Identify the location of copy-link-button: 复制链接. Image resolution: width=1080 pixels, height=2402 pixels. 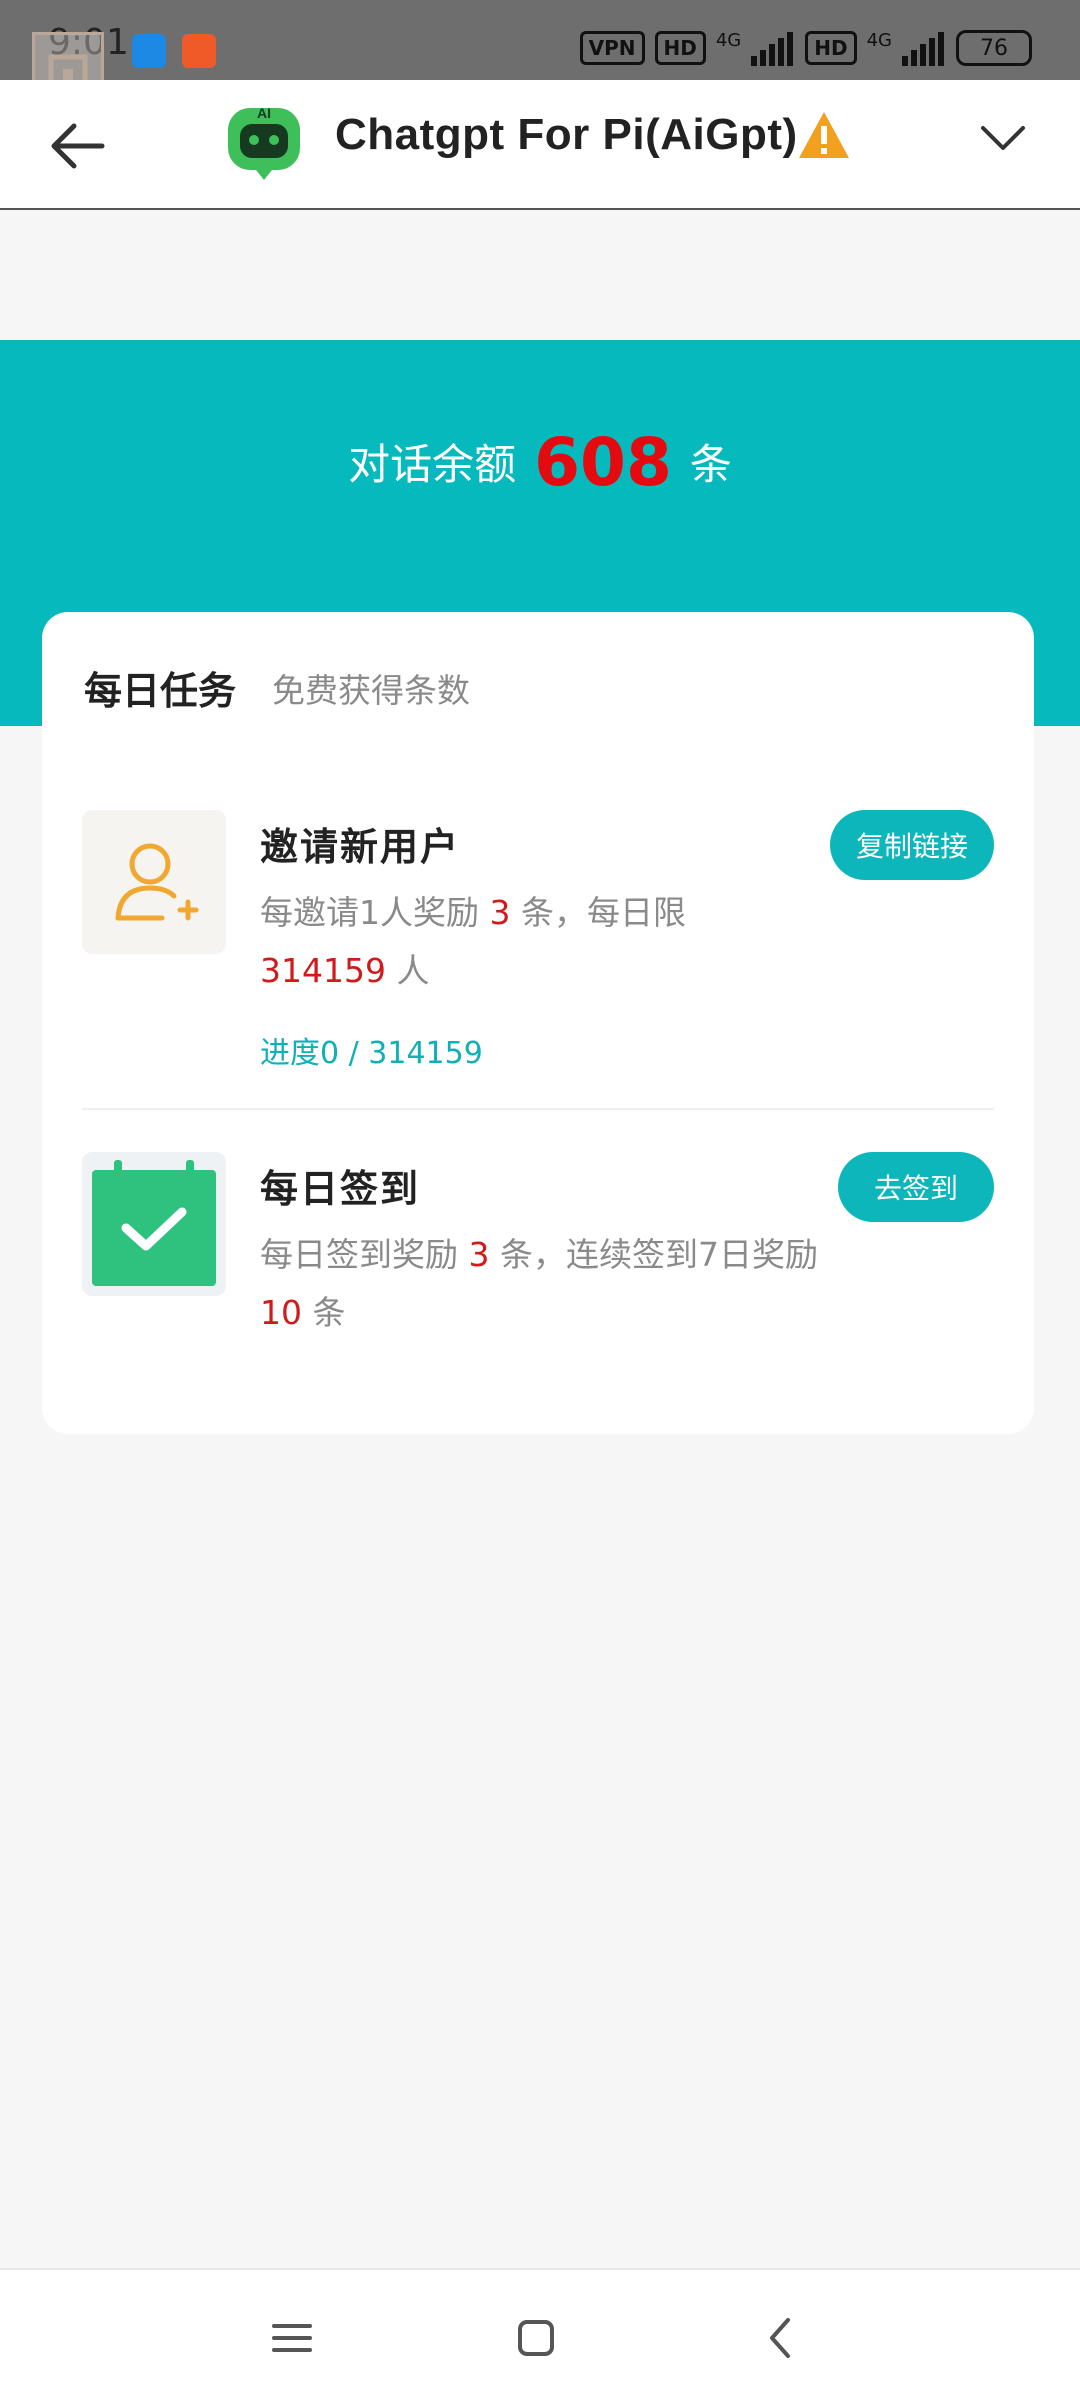
(911, 845).